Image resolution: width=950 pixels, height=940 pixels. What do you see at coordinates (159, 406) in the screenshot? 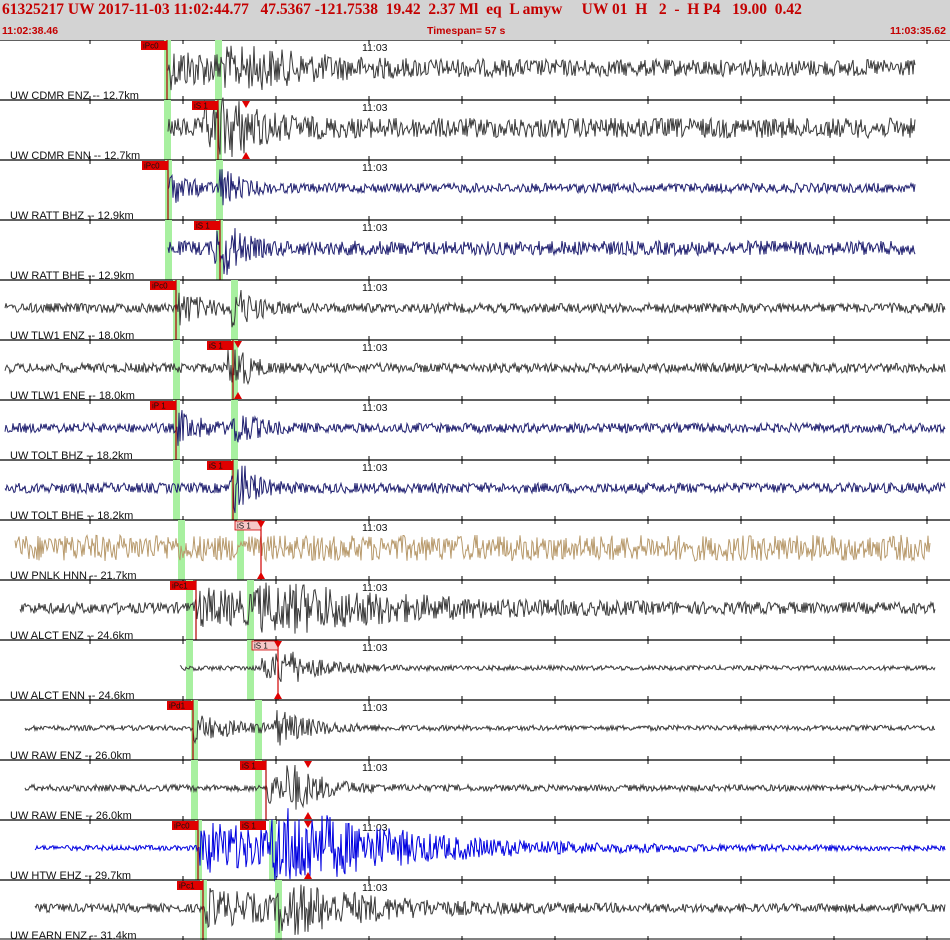
I see `phase-pick-label: iP 1` at bounding box center [159, 406].